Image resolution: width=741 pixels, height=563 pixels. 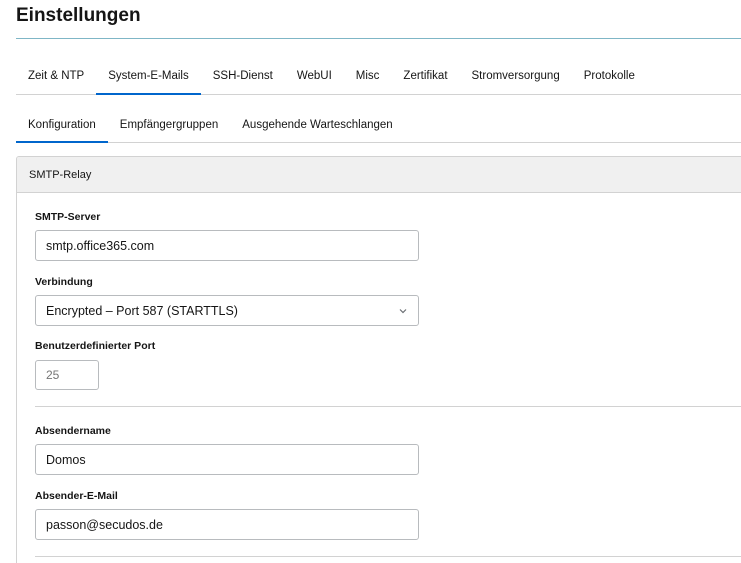 I want to click on page-title: Einstellungen, so click(x=78, y=15).